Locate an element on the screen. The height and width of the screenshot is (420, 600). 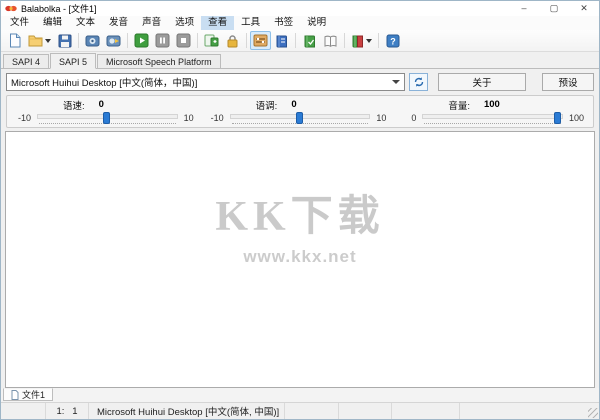
voice-select: Microsoft Huihui Desktop [中文(简体，中国)] is located at coordinates (205, 81).